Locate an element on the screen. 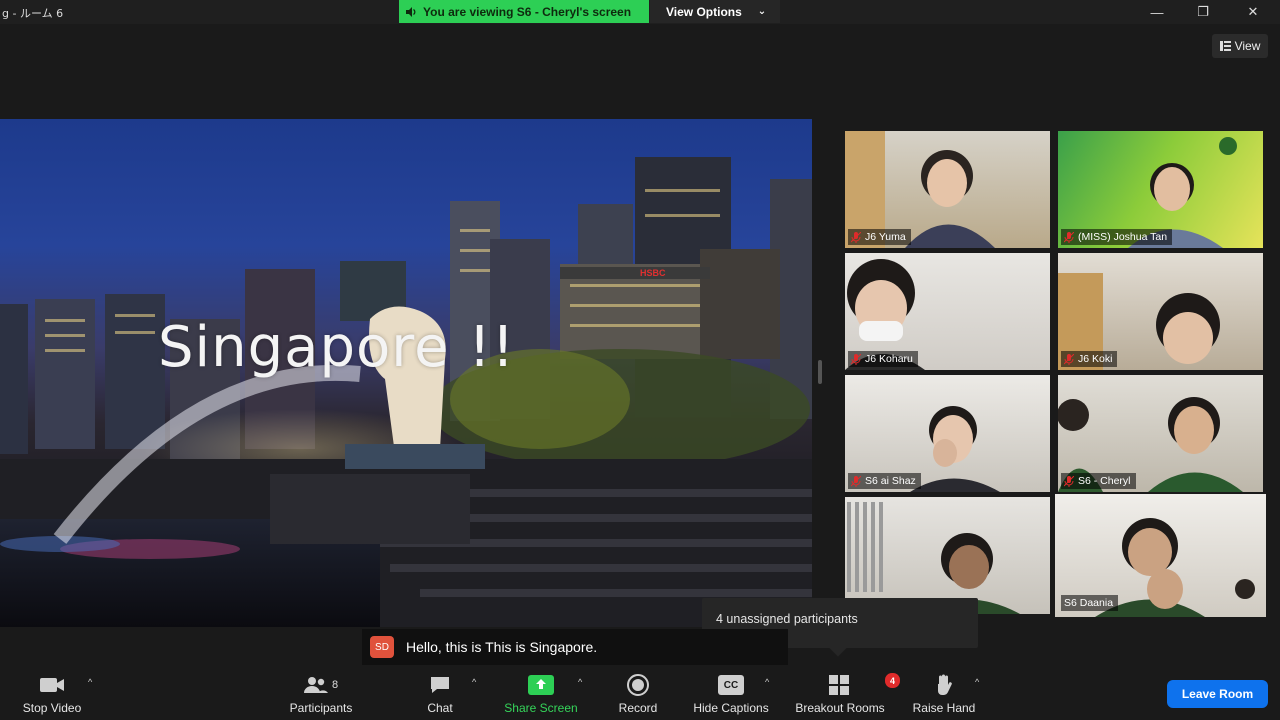 This screenshot has width=1280, height=720. view-label: View is located at coordinates (1247, 46).